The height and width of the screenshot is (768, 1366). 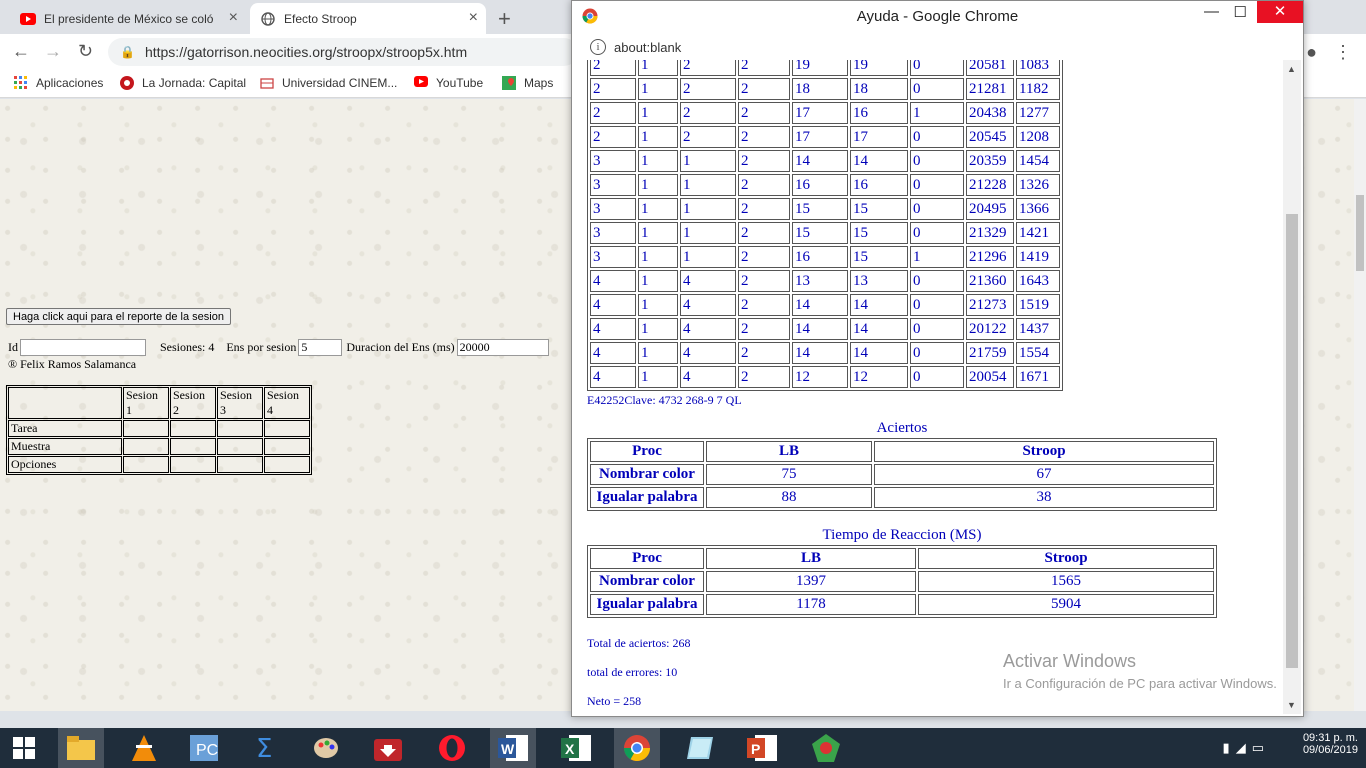 I want to click on info-icon: i, so click(x=598, y=47).